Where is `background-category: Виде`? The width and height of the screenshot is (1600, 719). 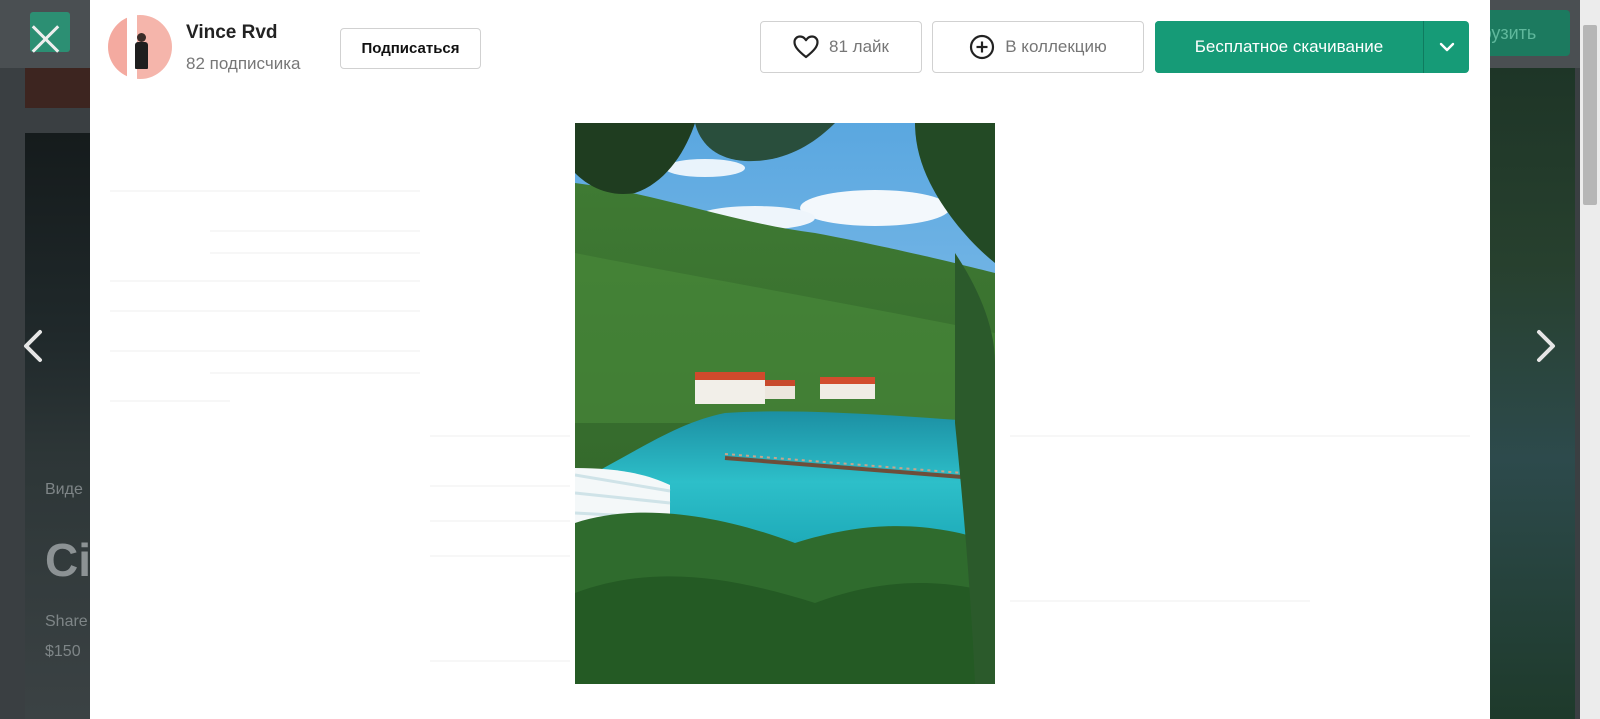
background-category: Виде is located at coordinates (64, 489).